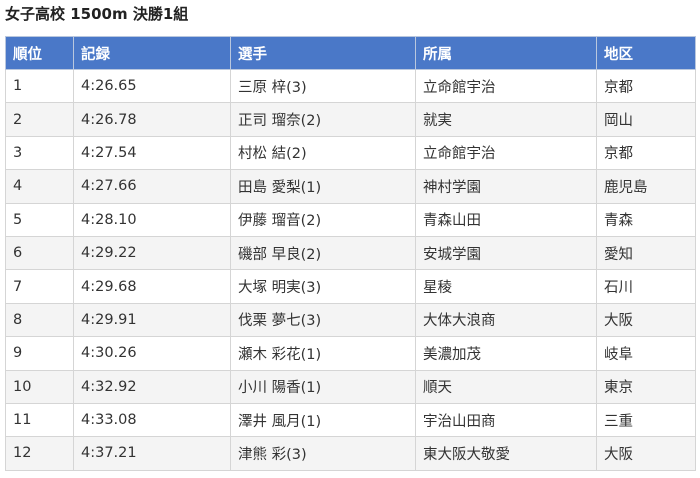 This screenshot has width=700, height=478. I want to click on rank-cell: 11, so click(39, 420).